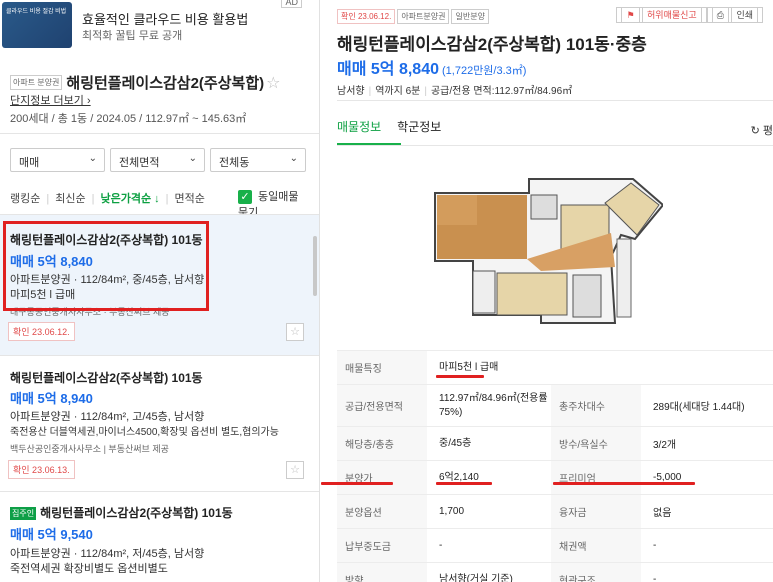 The width and height of the screenshot is (773, 582). Describe the element at coordinates (744, 15) in the screenshot. I see `print-label: 인쇄` at that location.